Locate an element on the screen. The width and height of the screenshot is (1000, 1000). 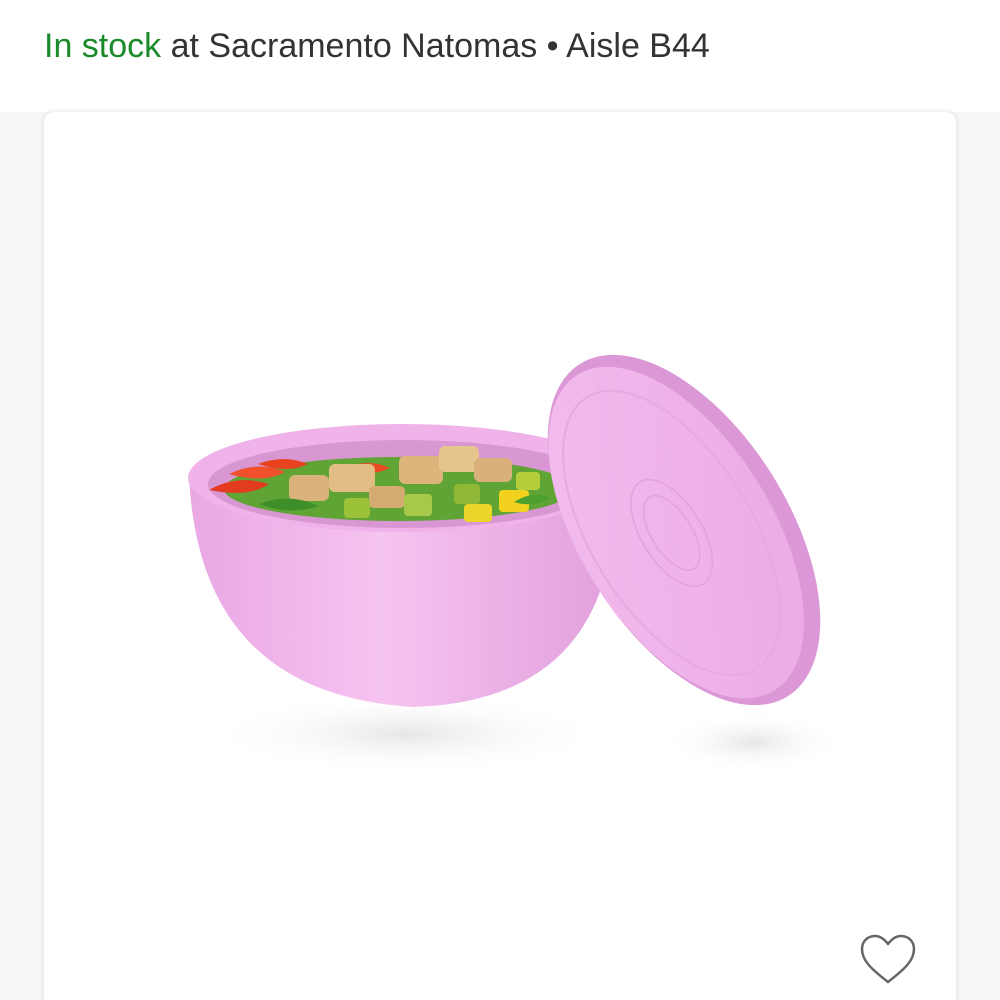
lid-shadow is located at coordinates (754, 742).